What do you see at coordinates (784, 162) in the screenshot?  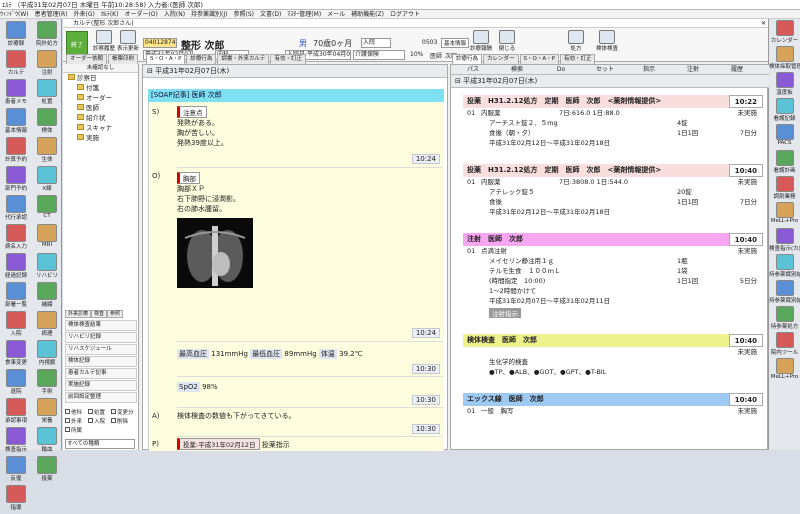 I see `right-tool-button-5: 看護計画` at bounding box center [784, 162].